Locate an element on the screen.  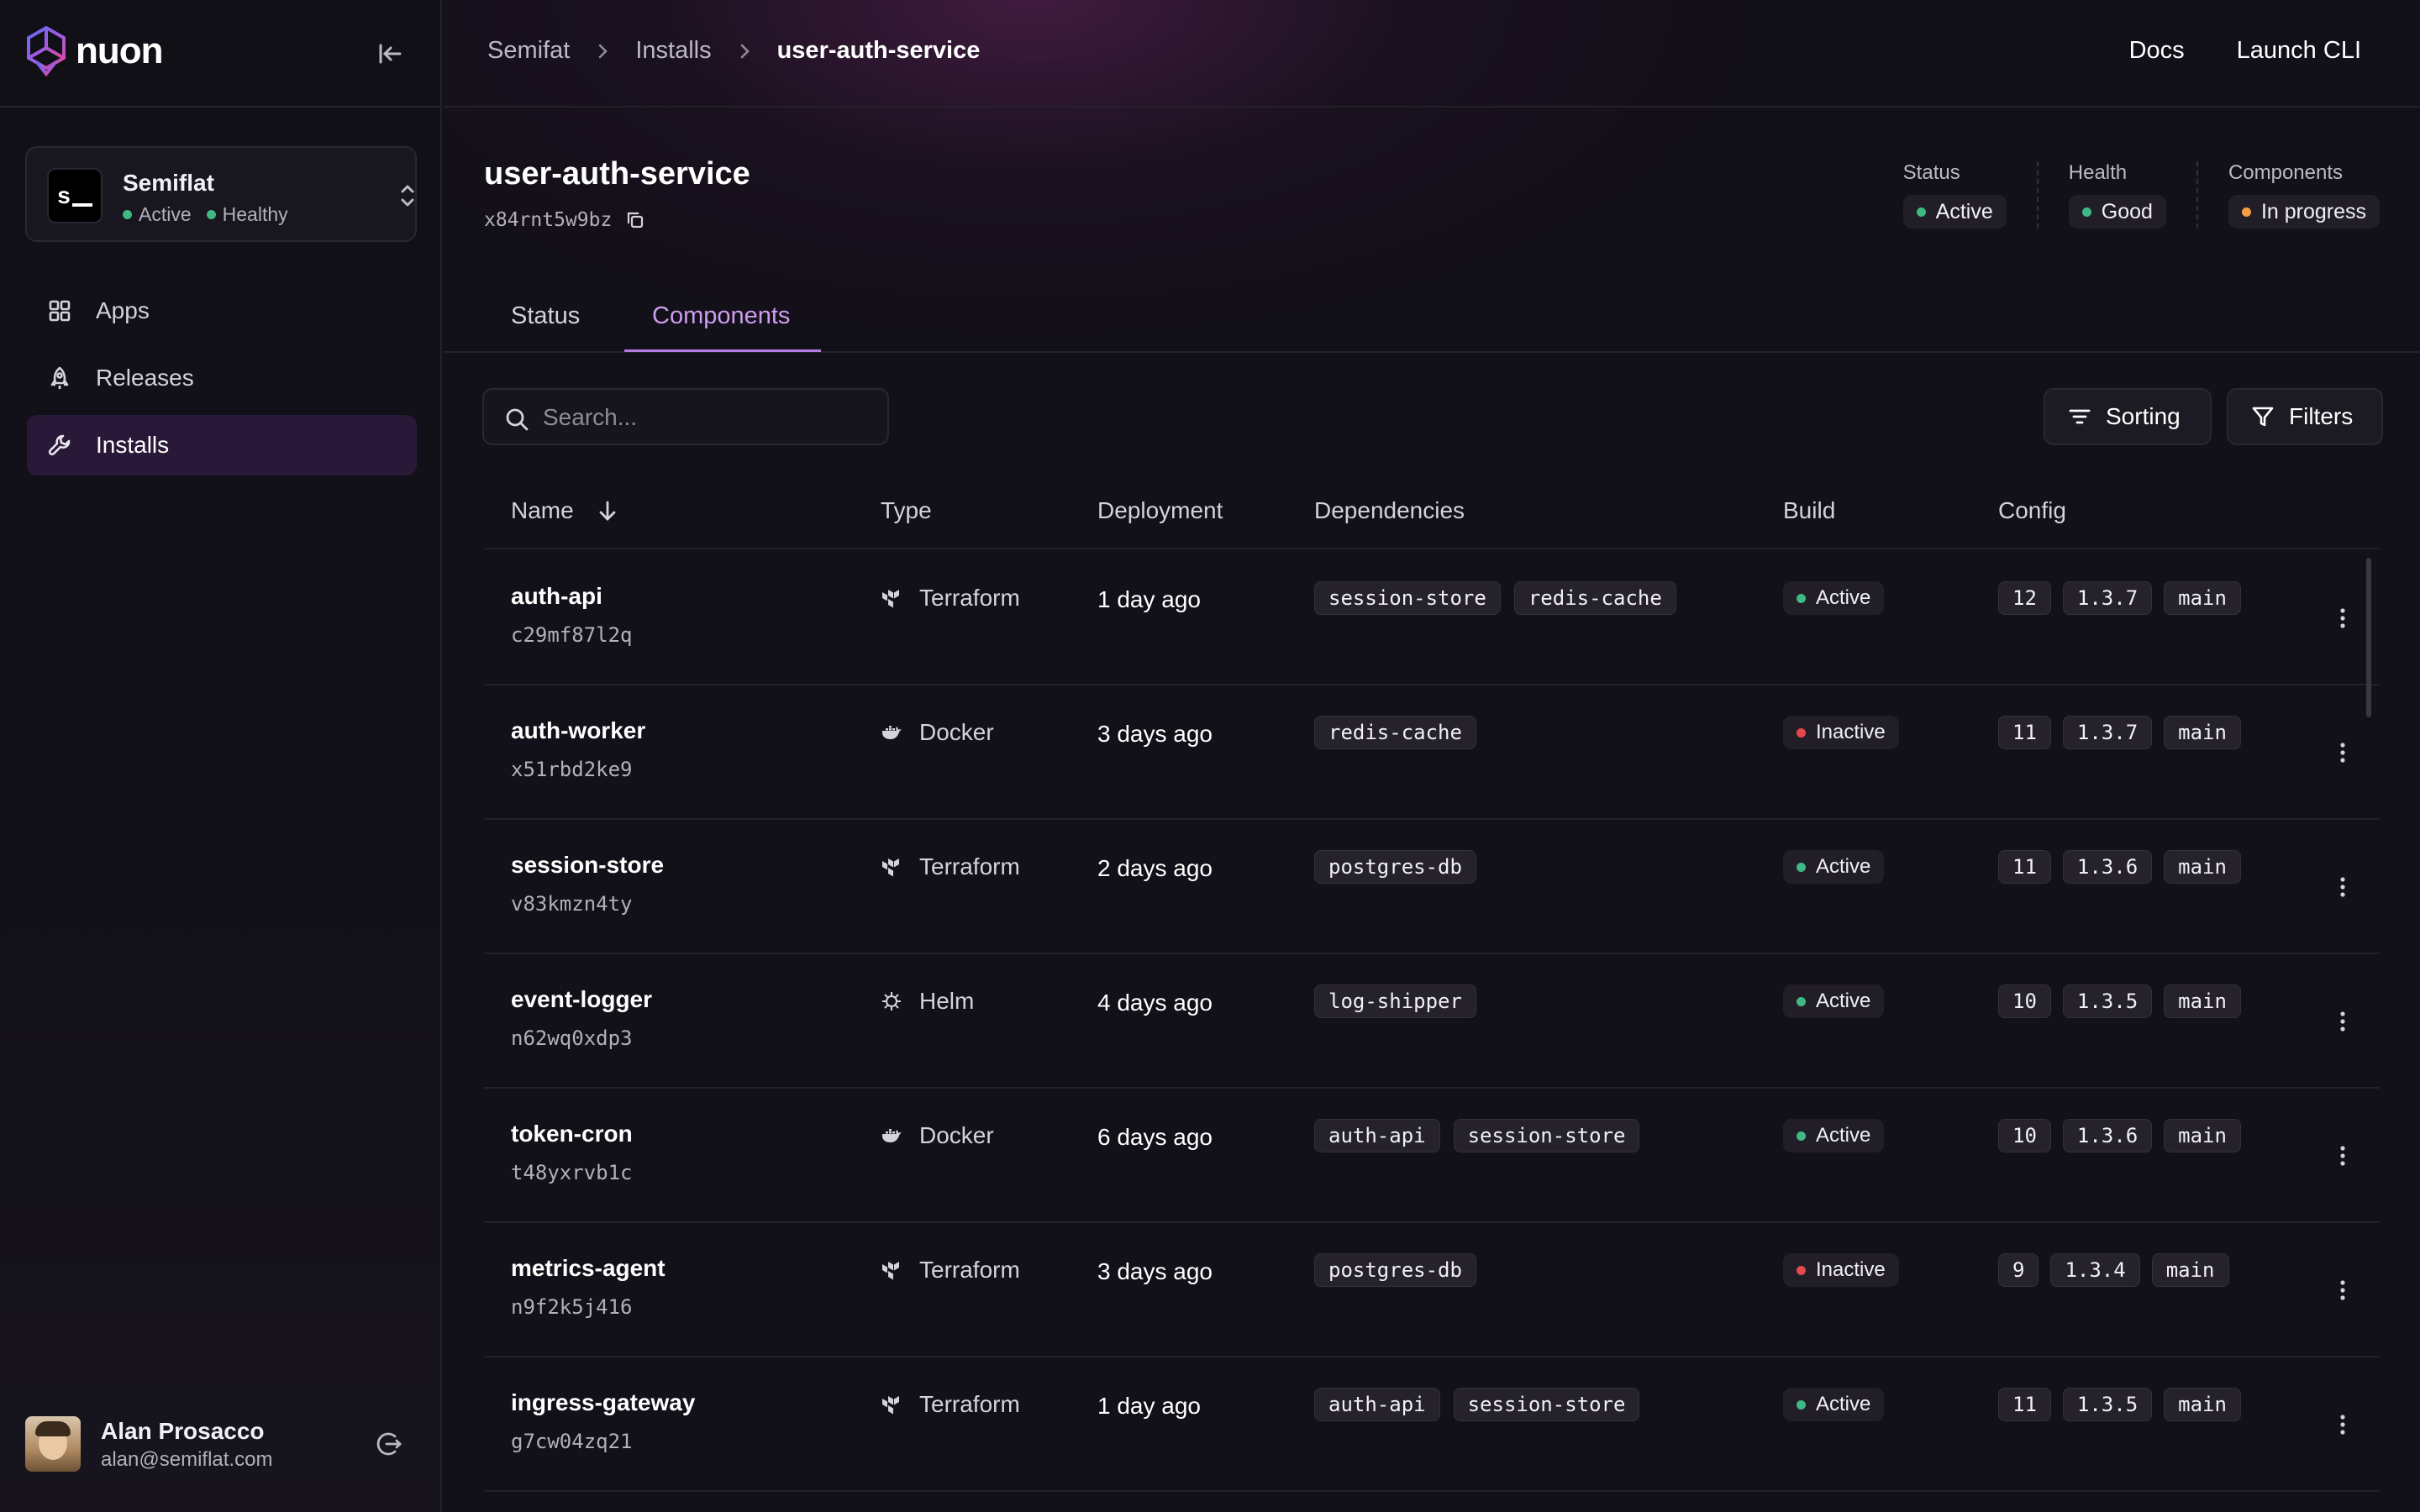
component-name: auth-api is located at coordinates (556, 596).